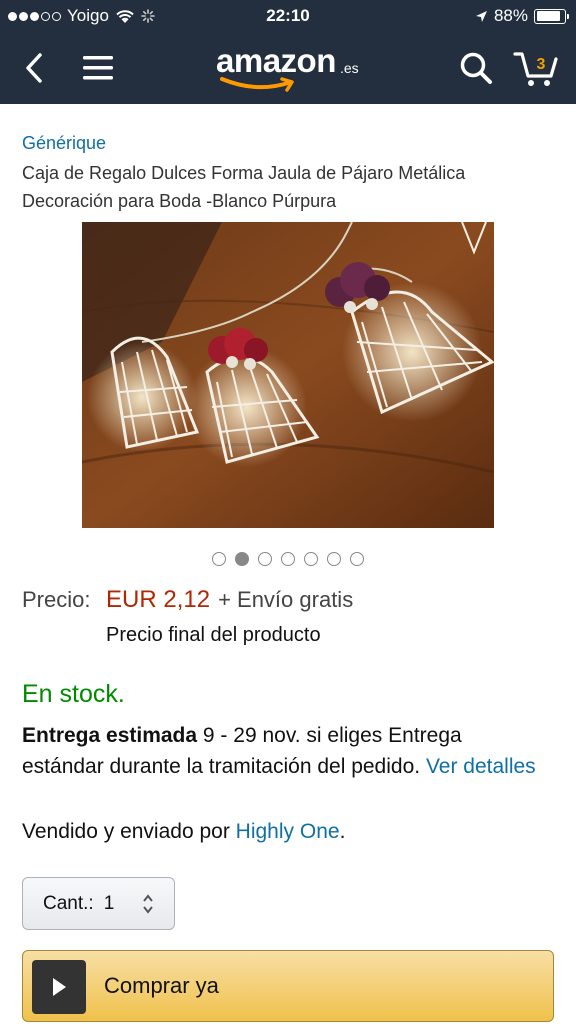  What do you see at coordinates (288, 831) in the screenshot?
I see `seller-link: Highly One` at bounding box center [288, 831].